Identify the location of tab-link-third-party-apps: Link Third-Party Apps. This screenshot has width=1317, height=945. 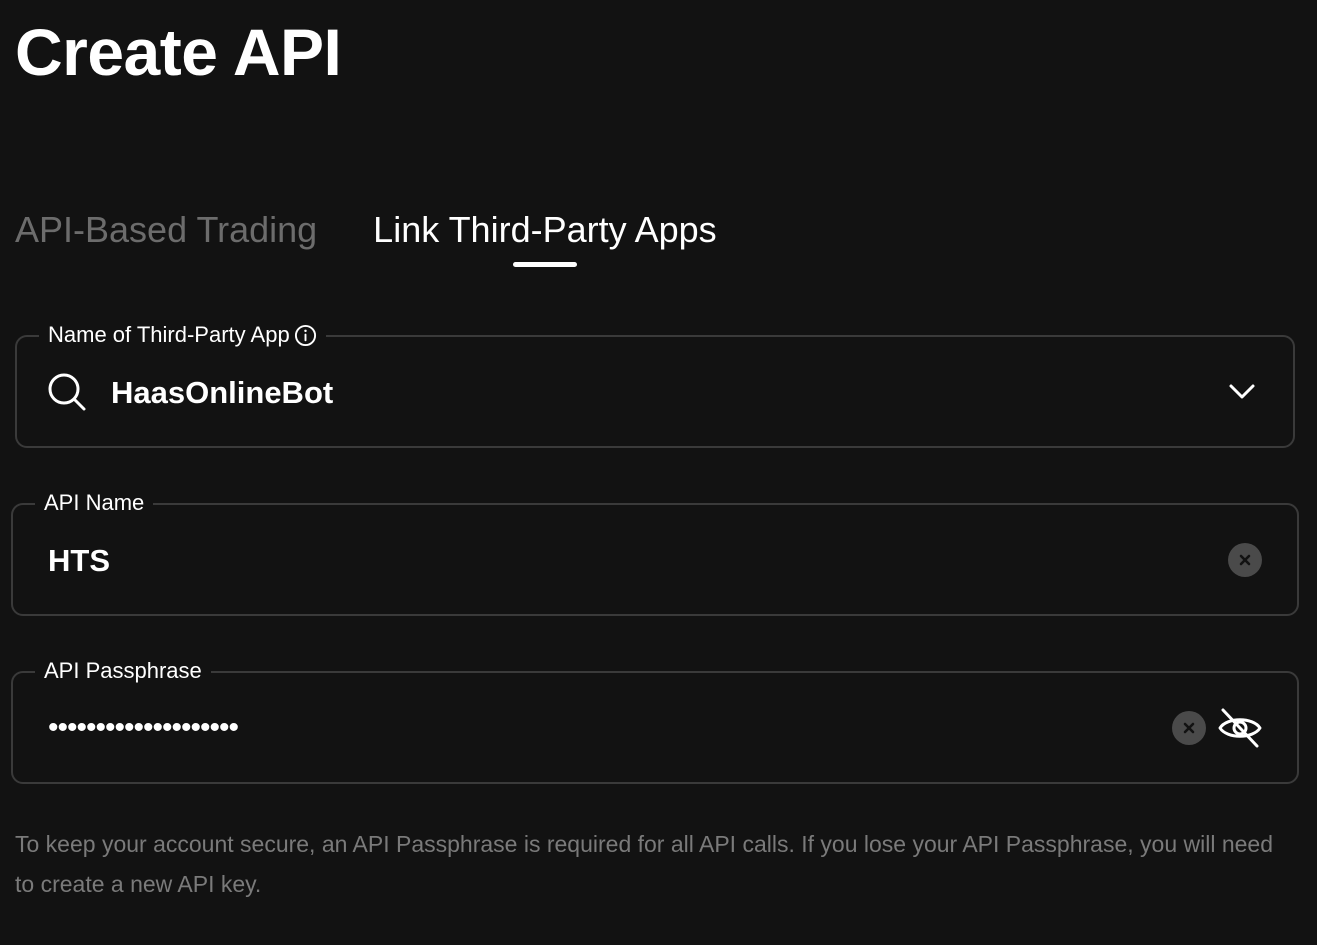
(545, 239).